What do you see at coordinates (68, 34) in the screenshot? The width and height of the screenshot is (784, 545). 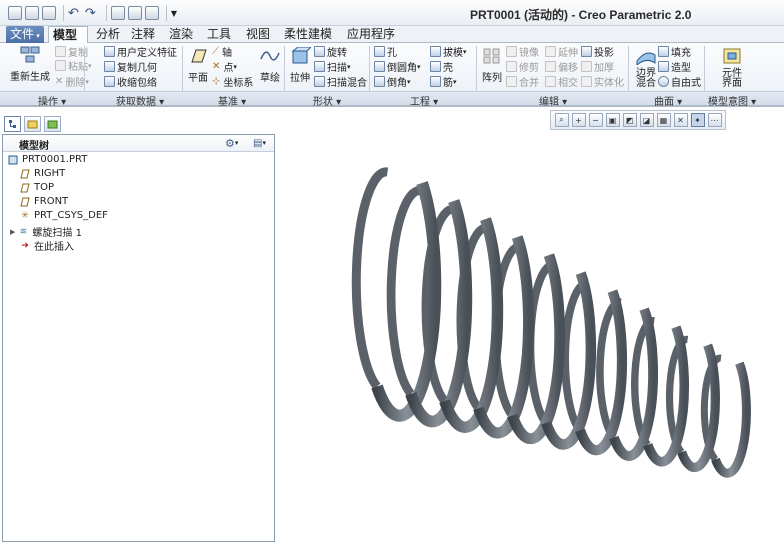 I see `tab-model: 模型` at bounding box center [68, 34].